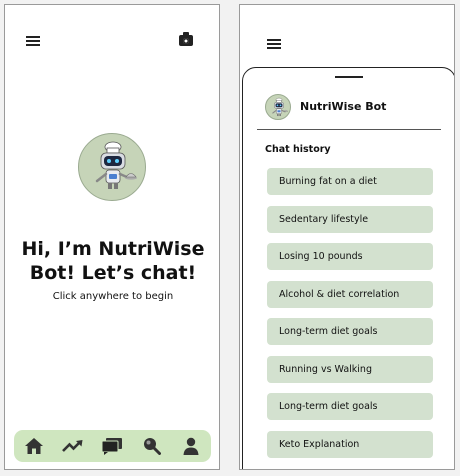 The image size is (460, 476). Describe the element at coordinates (113, 296) in the screenshot. I see `begin-hint: Click anywhere to begin` at that location.